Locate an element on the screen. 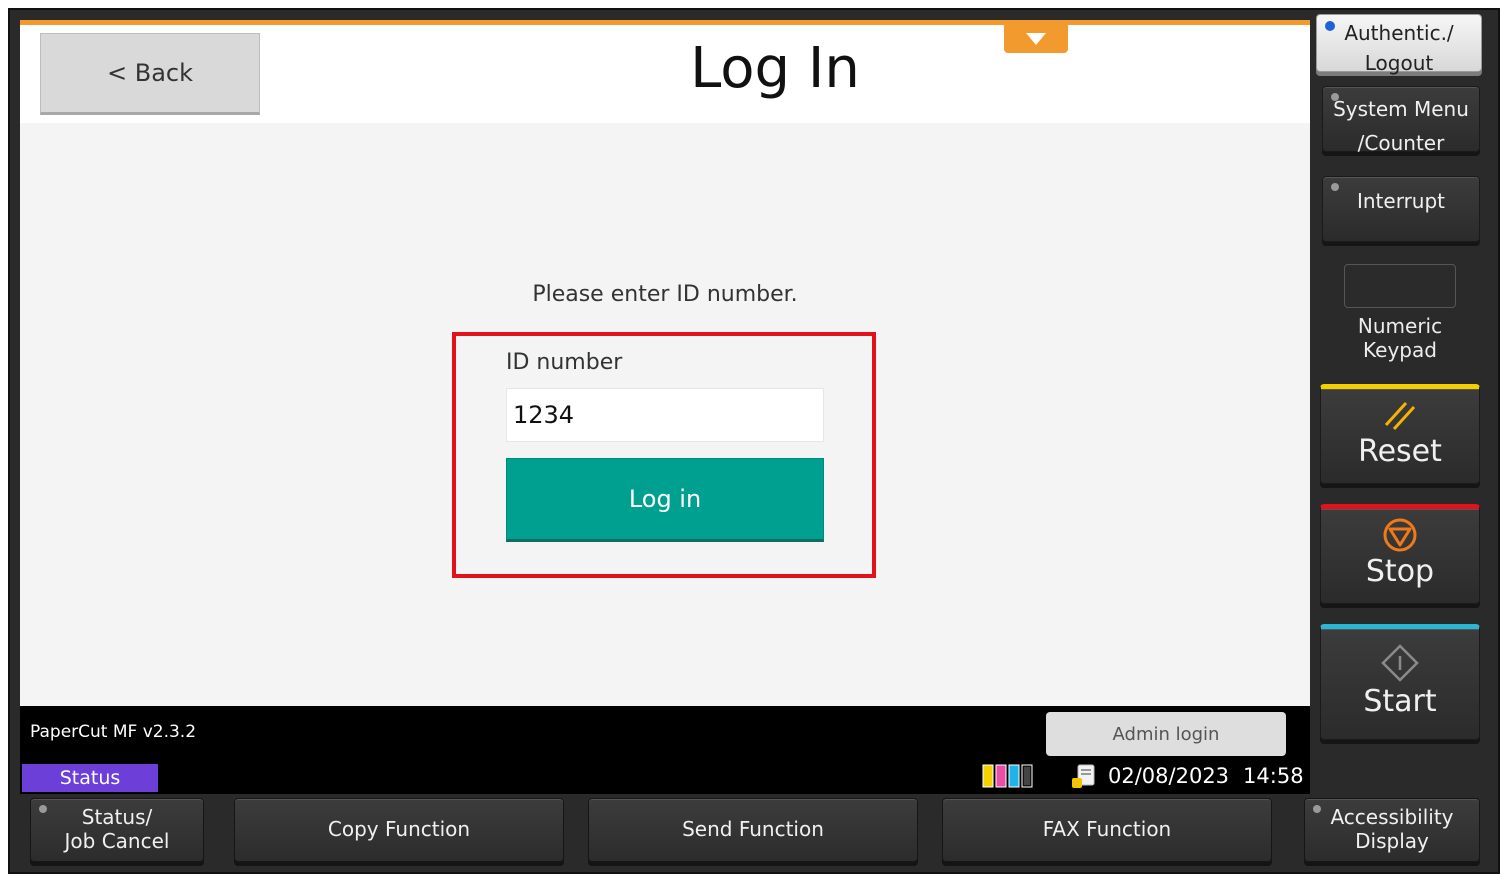 The image size is (1512, 874). stop-label: Stop is located at coordinates (1400, 571).